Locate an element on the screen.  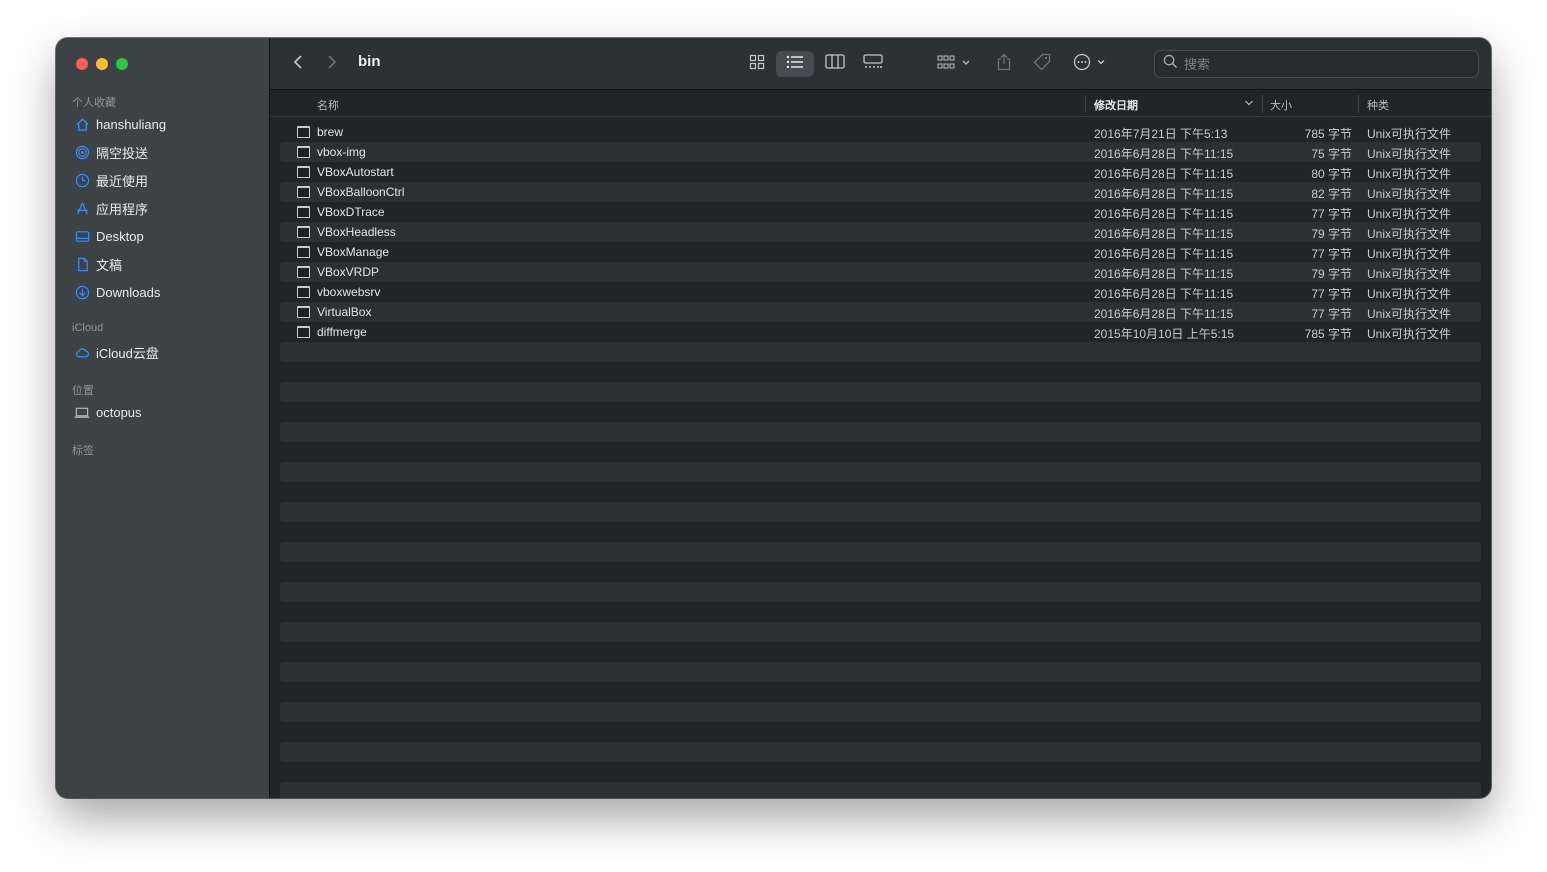
column-kind: 种类 is located at coordinates (1378, 105).